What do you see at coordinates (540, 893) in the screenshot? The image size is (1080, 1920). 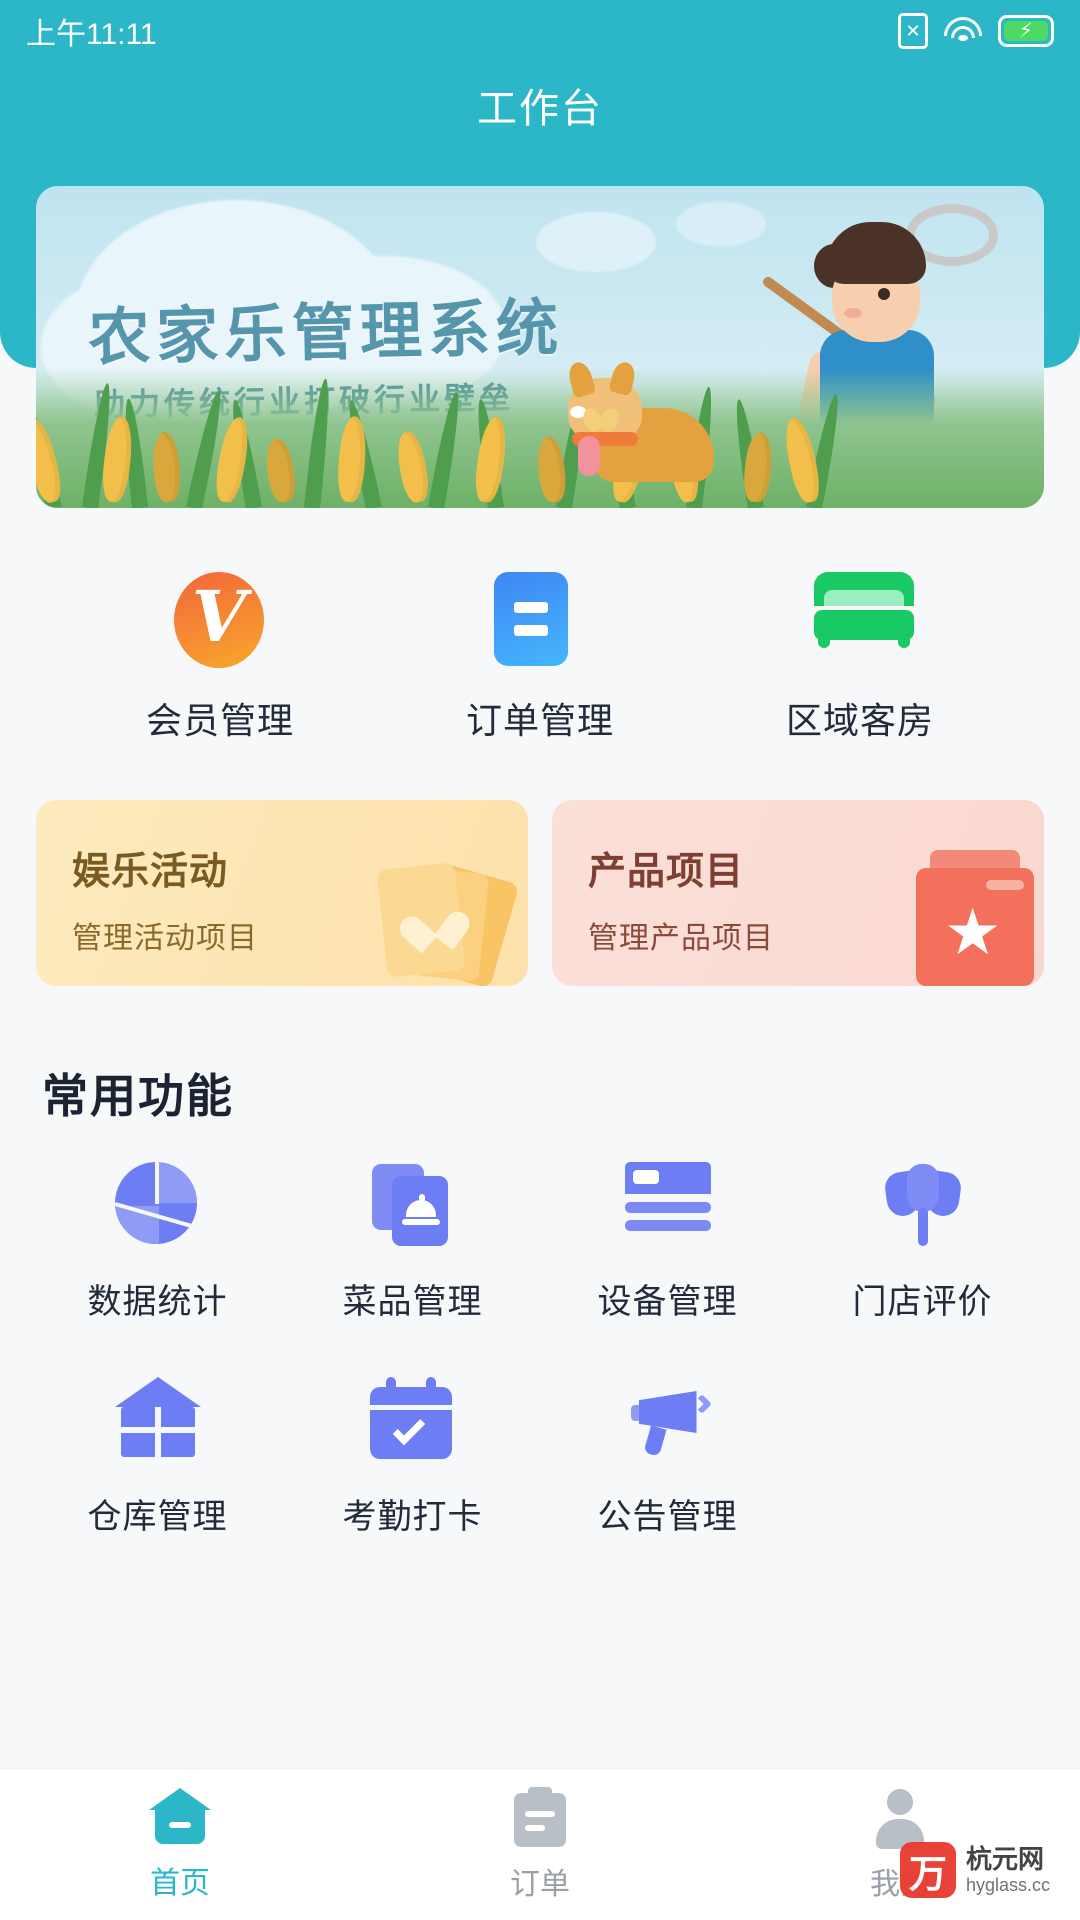 I see `feature-cards-row: 娱乐活动 管理活动项目 产品项目 管理产品项目 ★` at bounding box center [540, 893].